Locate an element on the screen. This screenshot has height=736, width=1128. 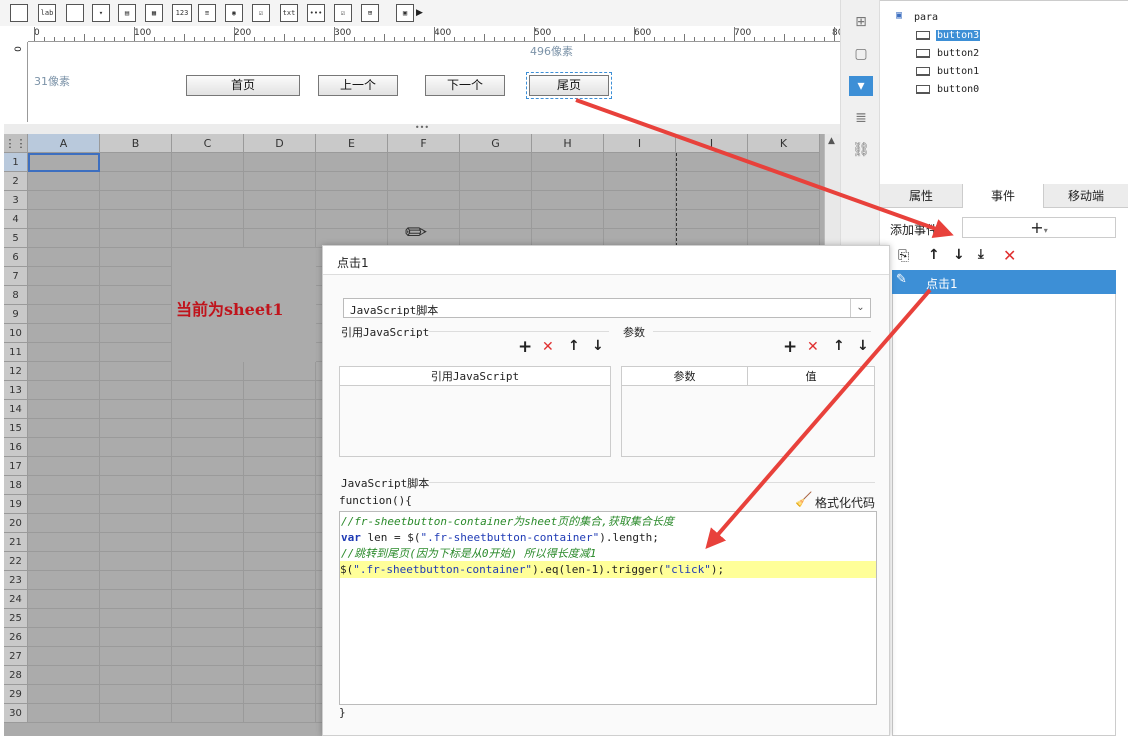
row-header-11: 11 is located at coordinates (16, 352).